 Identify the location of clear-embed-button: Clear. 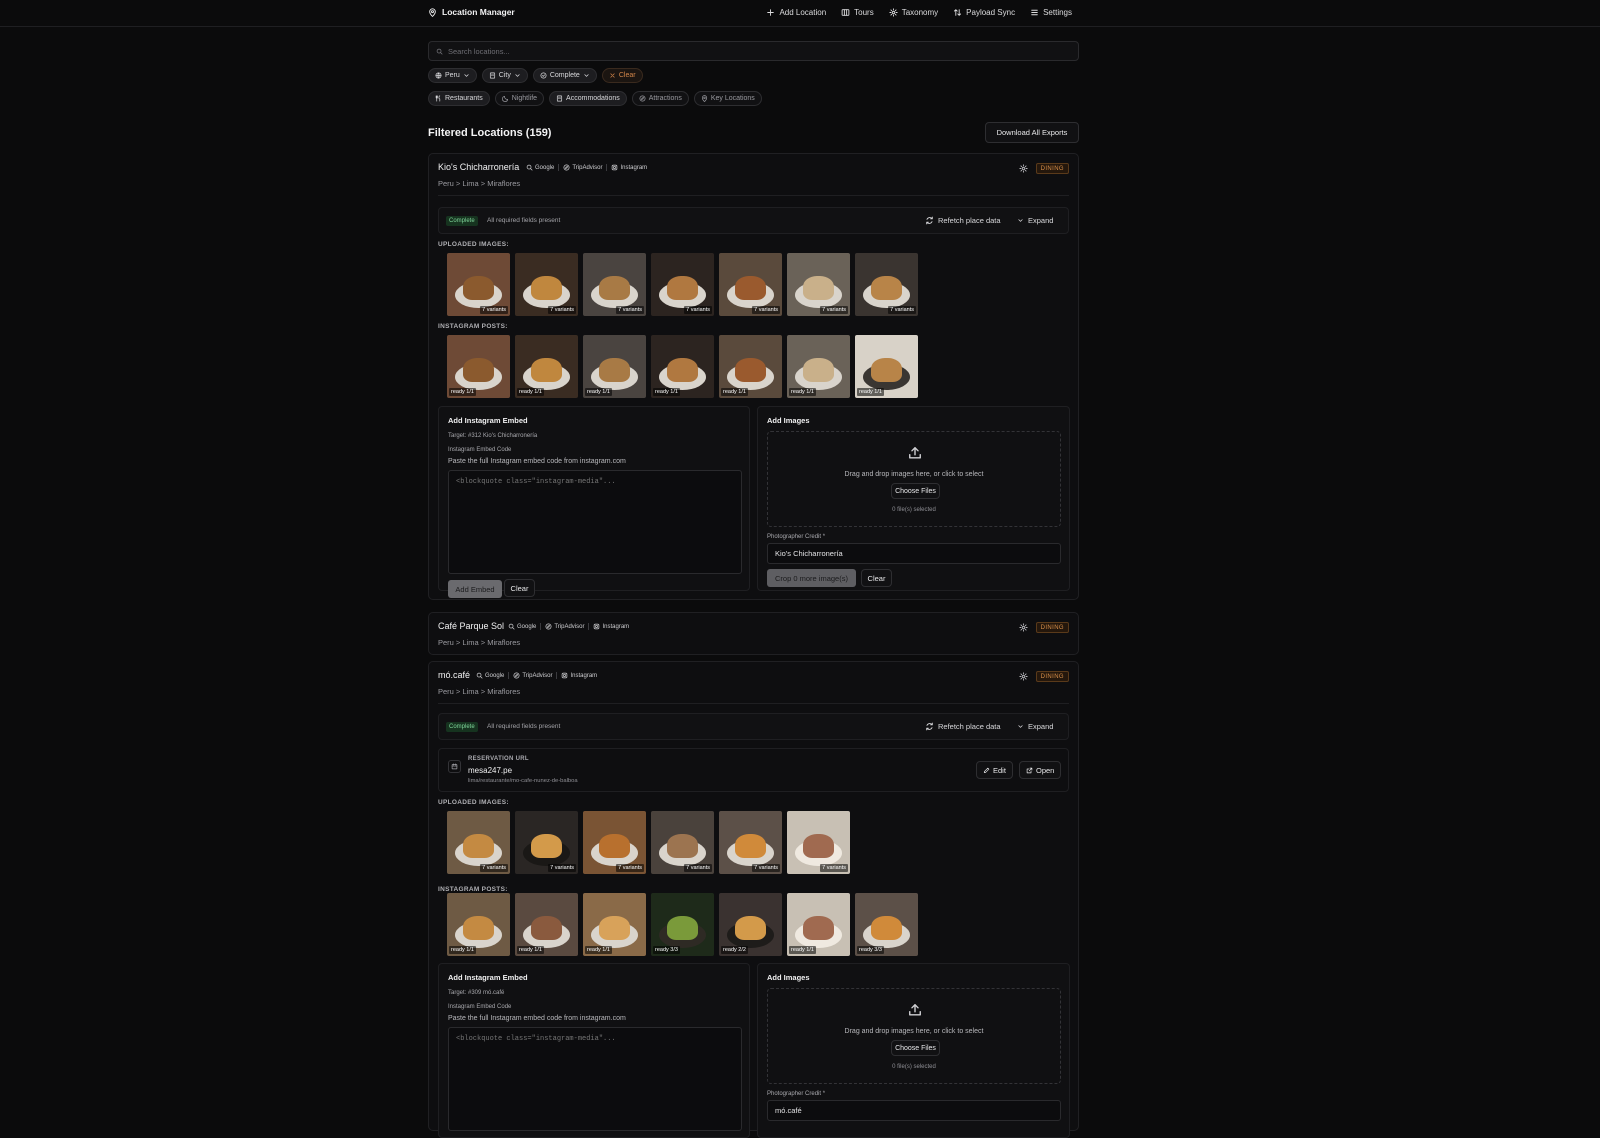
(519, 588).